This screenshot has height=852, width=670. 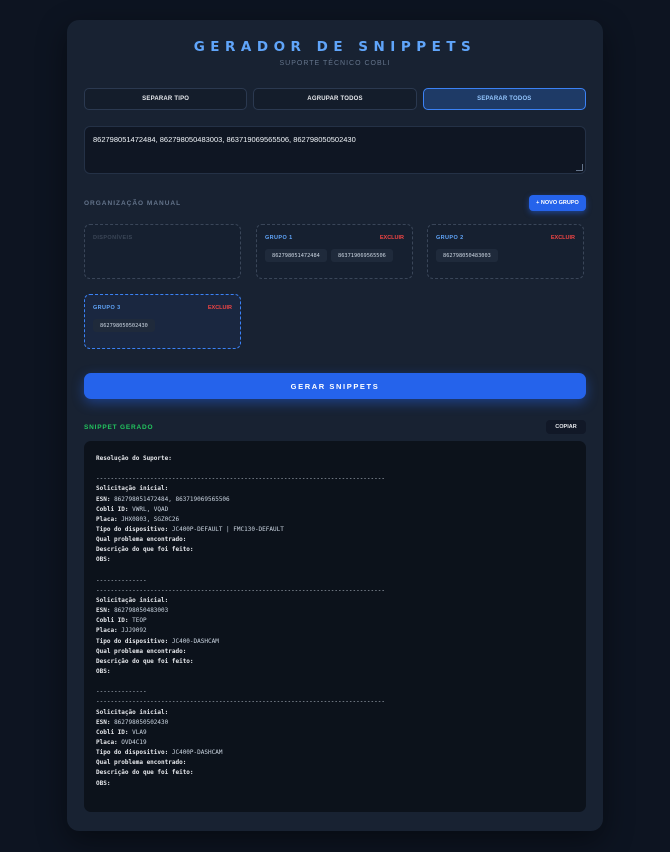 I want to click on group-card-2: GRUPO 2 EXCLUIR 862798050483003, so click(x=505, y=251).